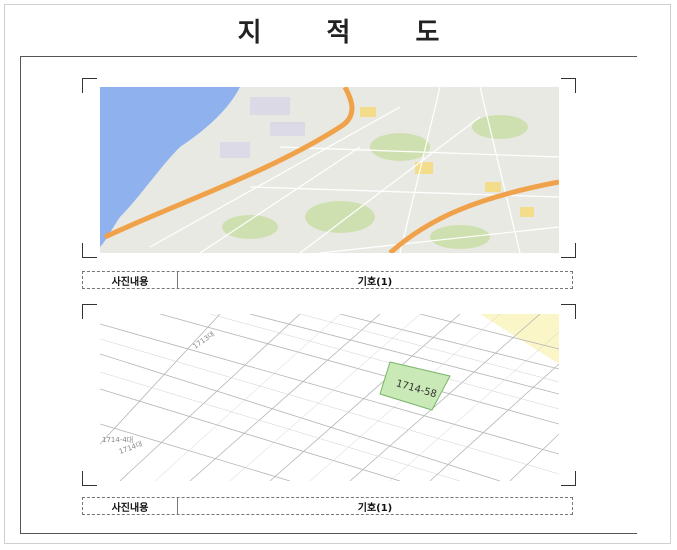 This screenshot has height=550, width=677. I want to click on panel2-caption-label: 사진내용, so click(130, 506).